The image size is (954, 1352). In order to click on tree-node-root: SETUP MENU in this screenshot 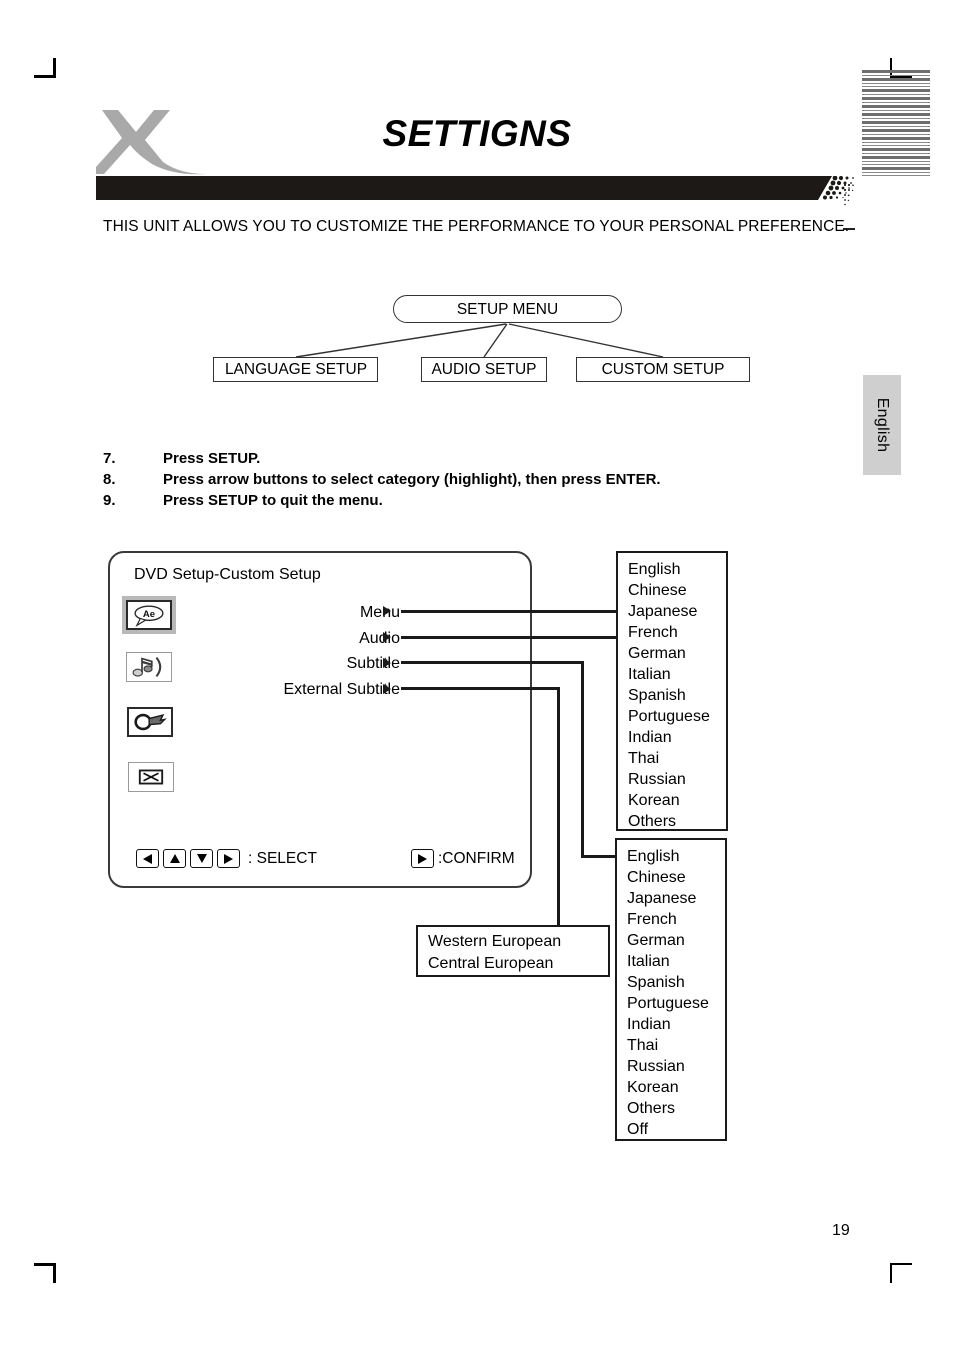, I will do `click(507, 309)`.